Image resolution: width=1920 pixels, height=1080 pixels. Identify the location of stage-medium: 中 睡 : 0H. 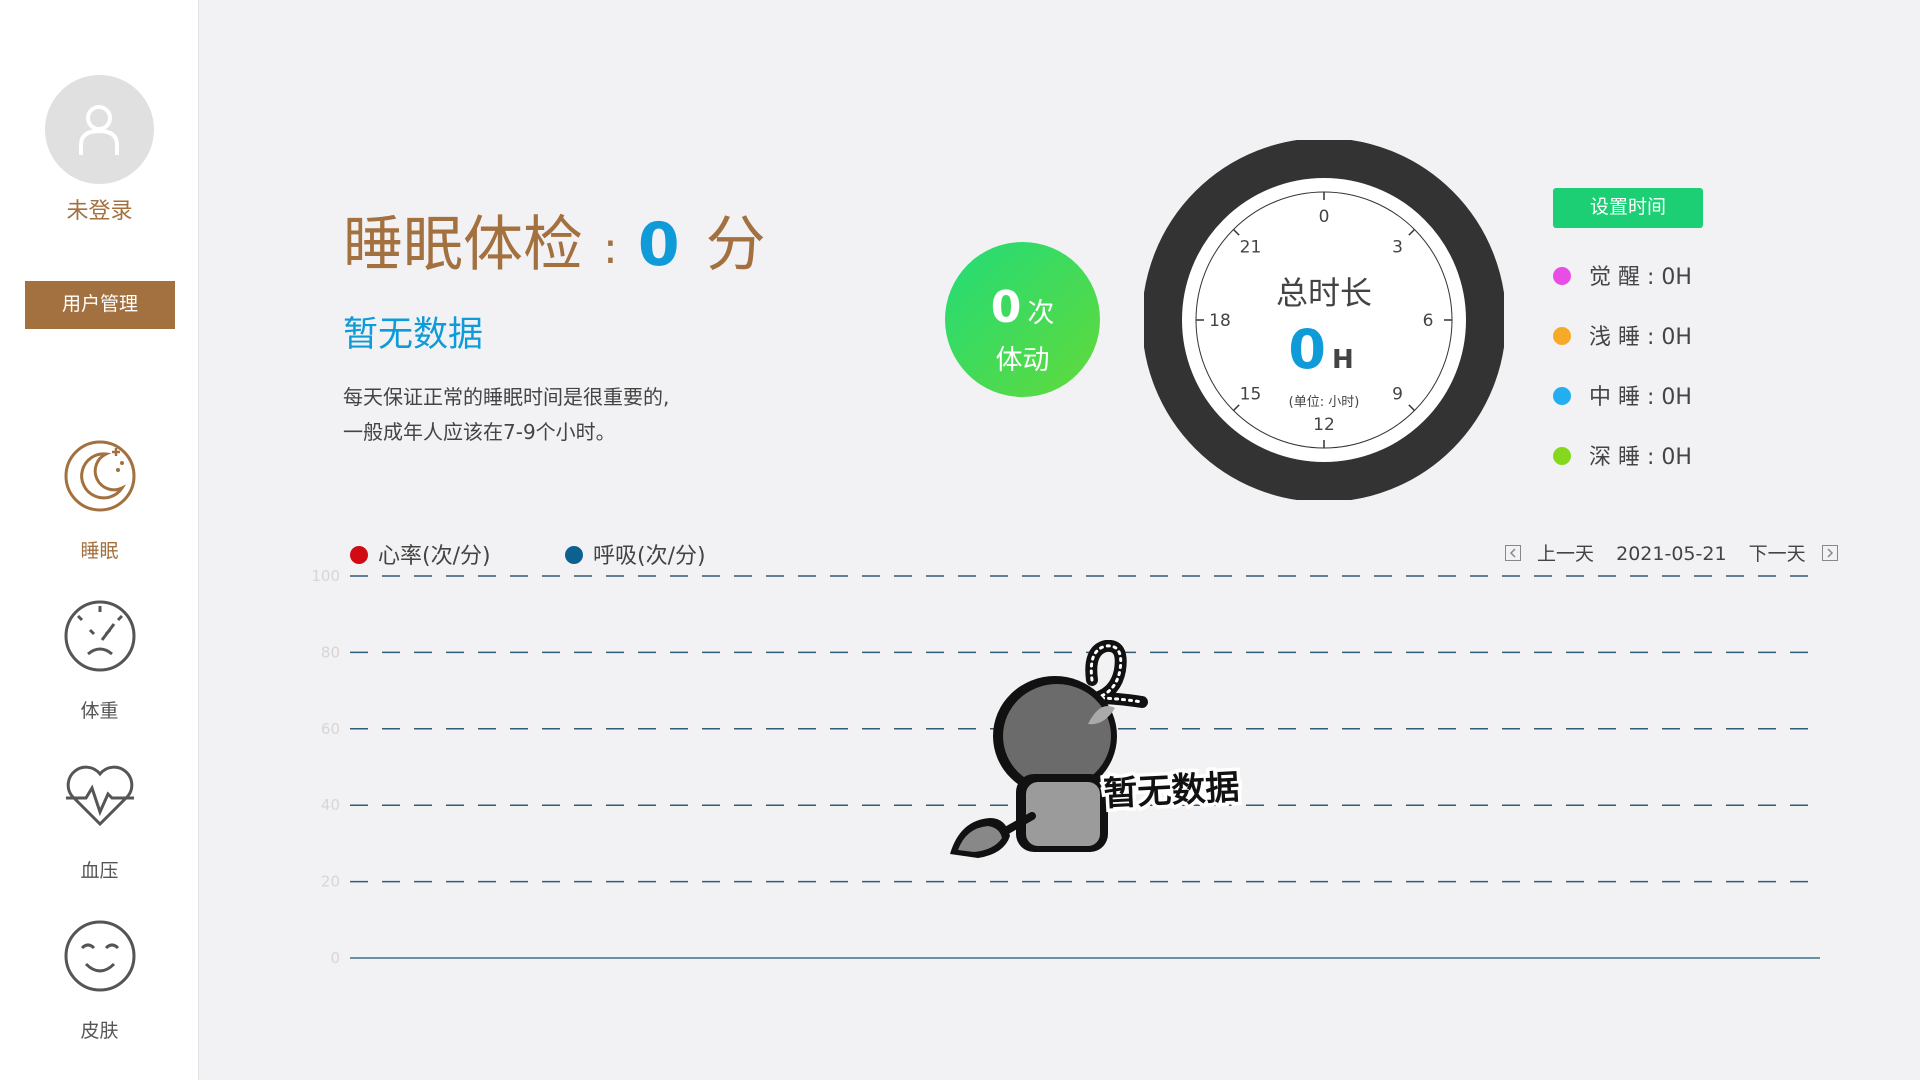
(1622, 395).